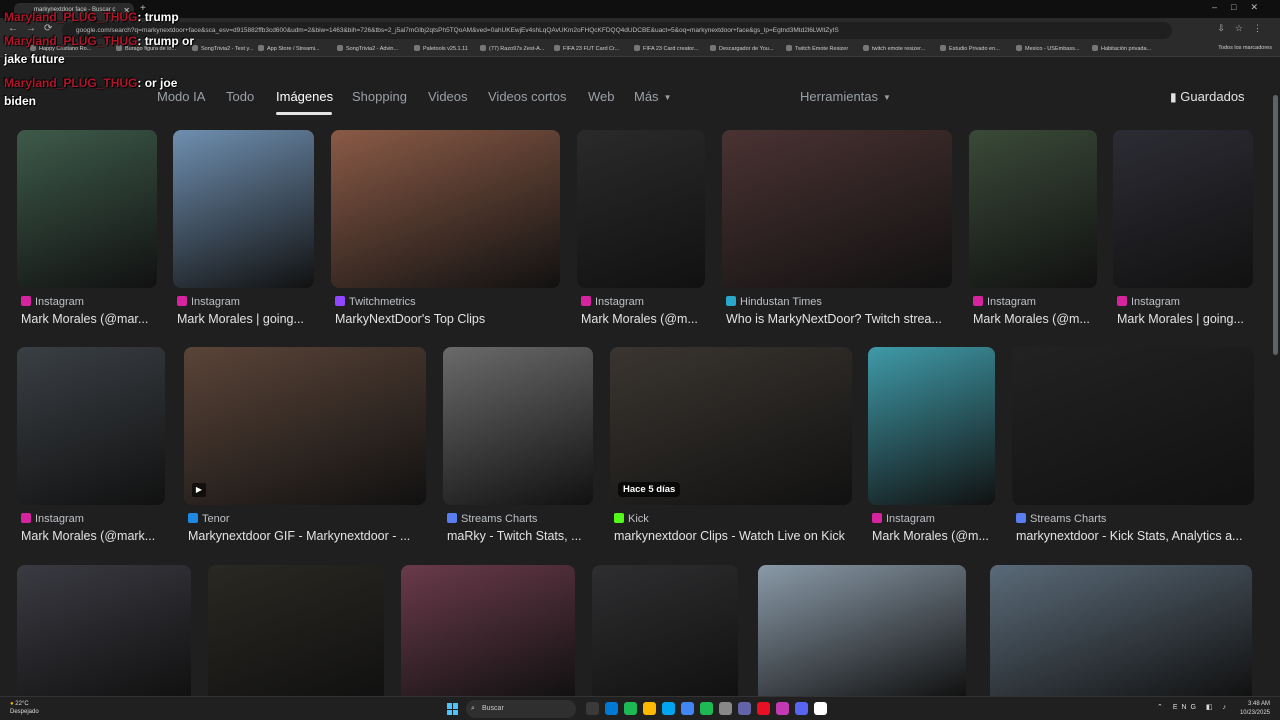 The width and height of the screenshot is (1280, 720). I want to click on result-source: Twitchmetrics, so click(375, 302).